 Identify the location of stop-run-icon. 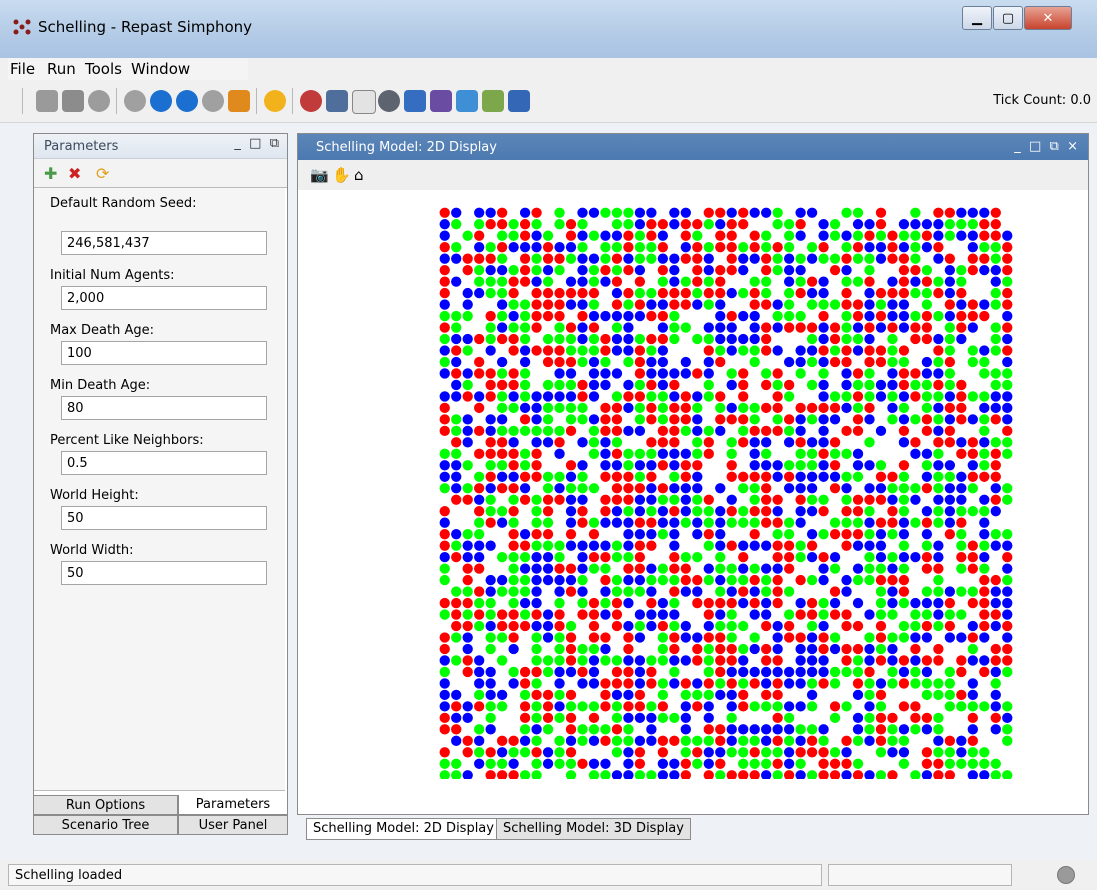
(213, 101).